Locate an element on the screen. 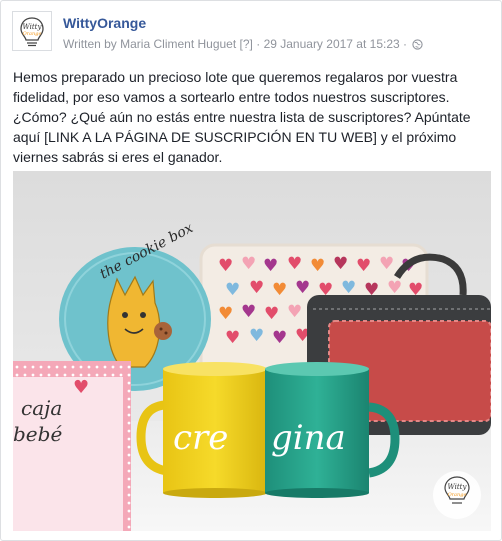  logo-text-top: Witty is located at coordinates (33, 27).